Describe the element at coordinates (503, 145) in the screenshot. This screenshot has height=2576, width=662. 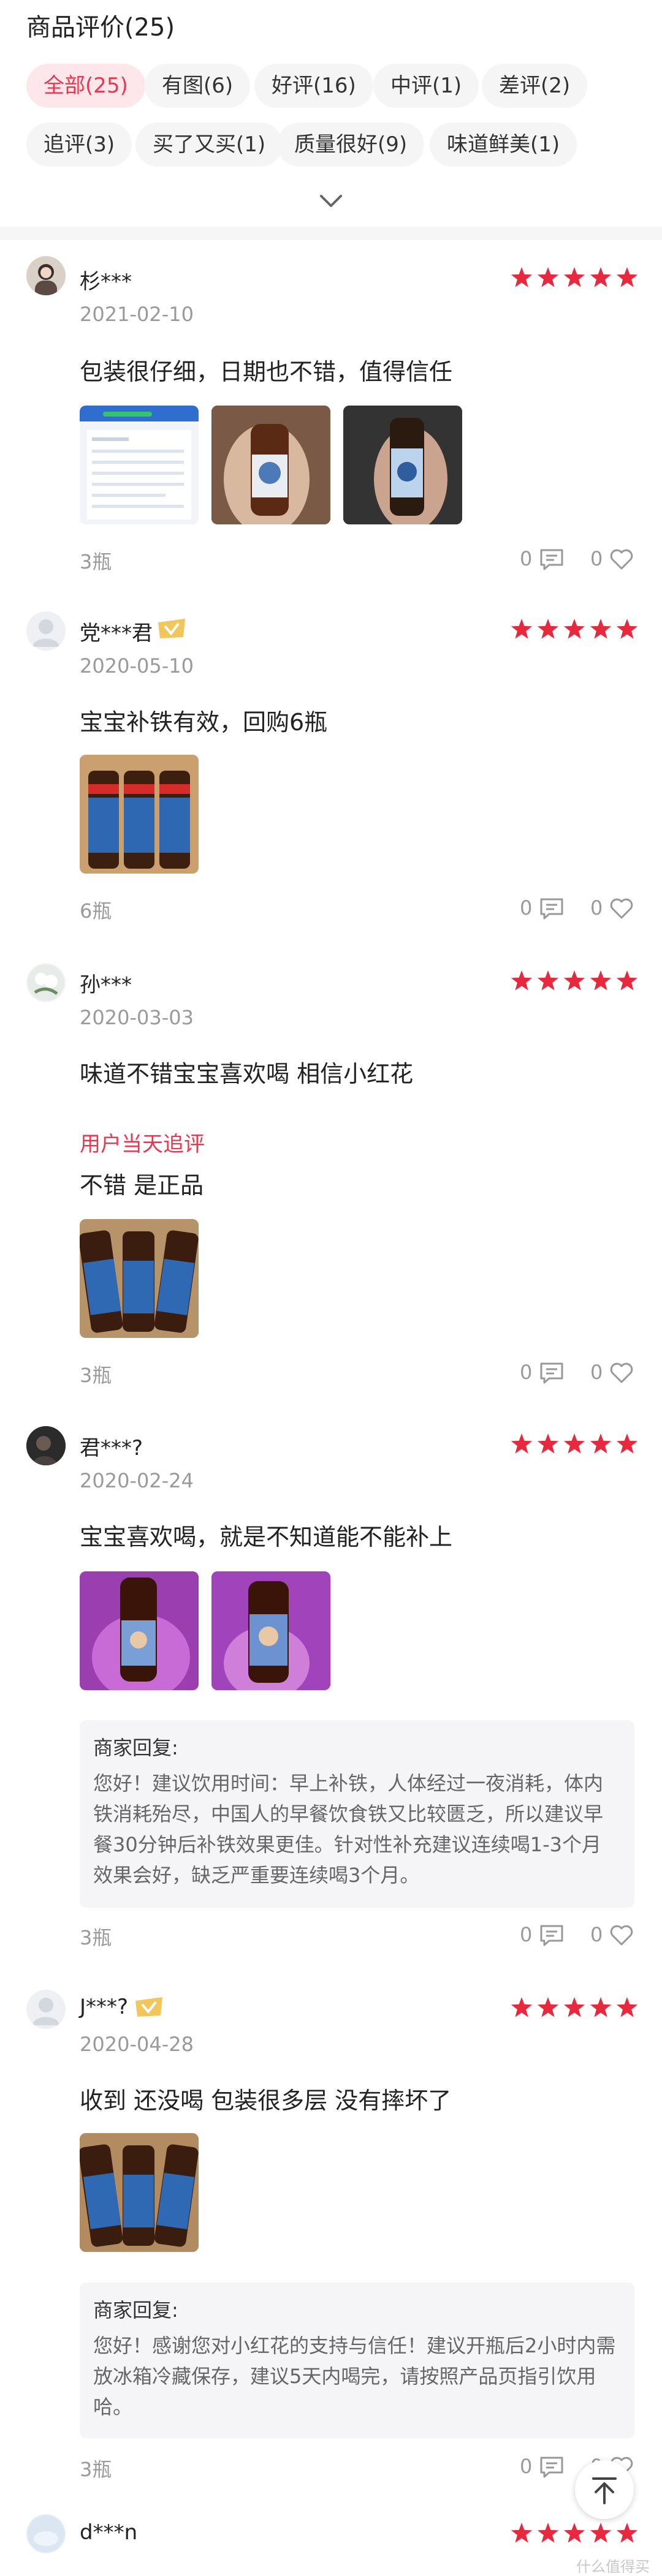
I see `chip-tasty: 味道鲜美(1)` at that location.